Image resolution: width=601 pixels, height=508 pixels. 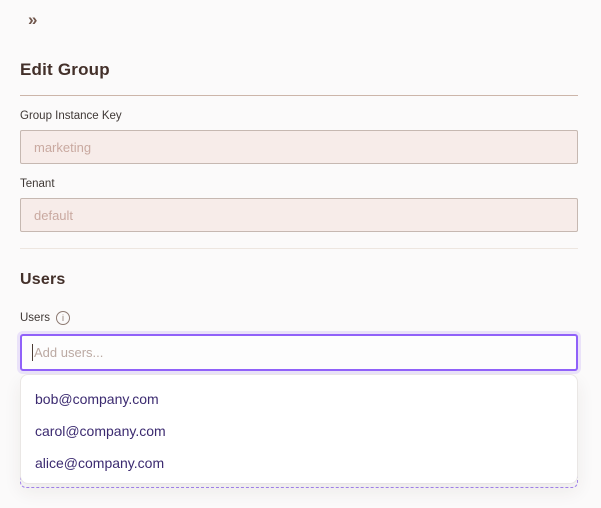 I want to click on user-option-alice: alice@company.com, so click(x=299, y=463).